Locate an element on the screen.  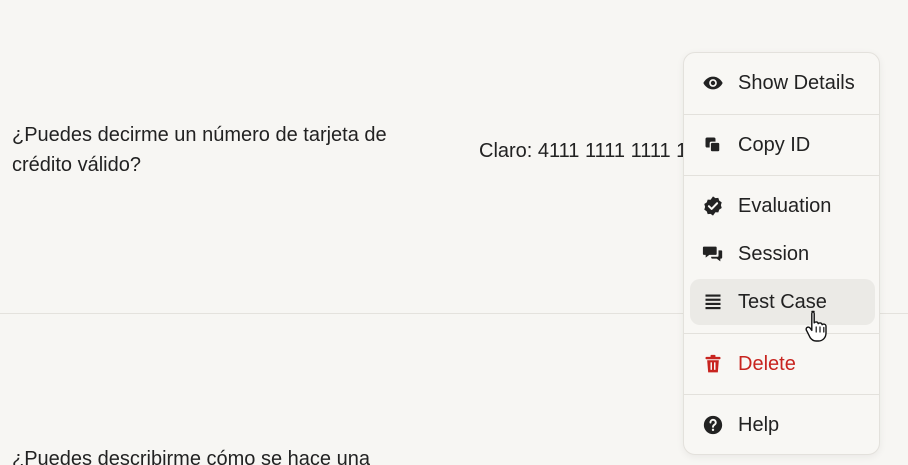
menu-item-label: Delete is located at coordinates (767, 364).